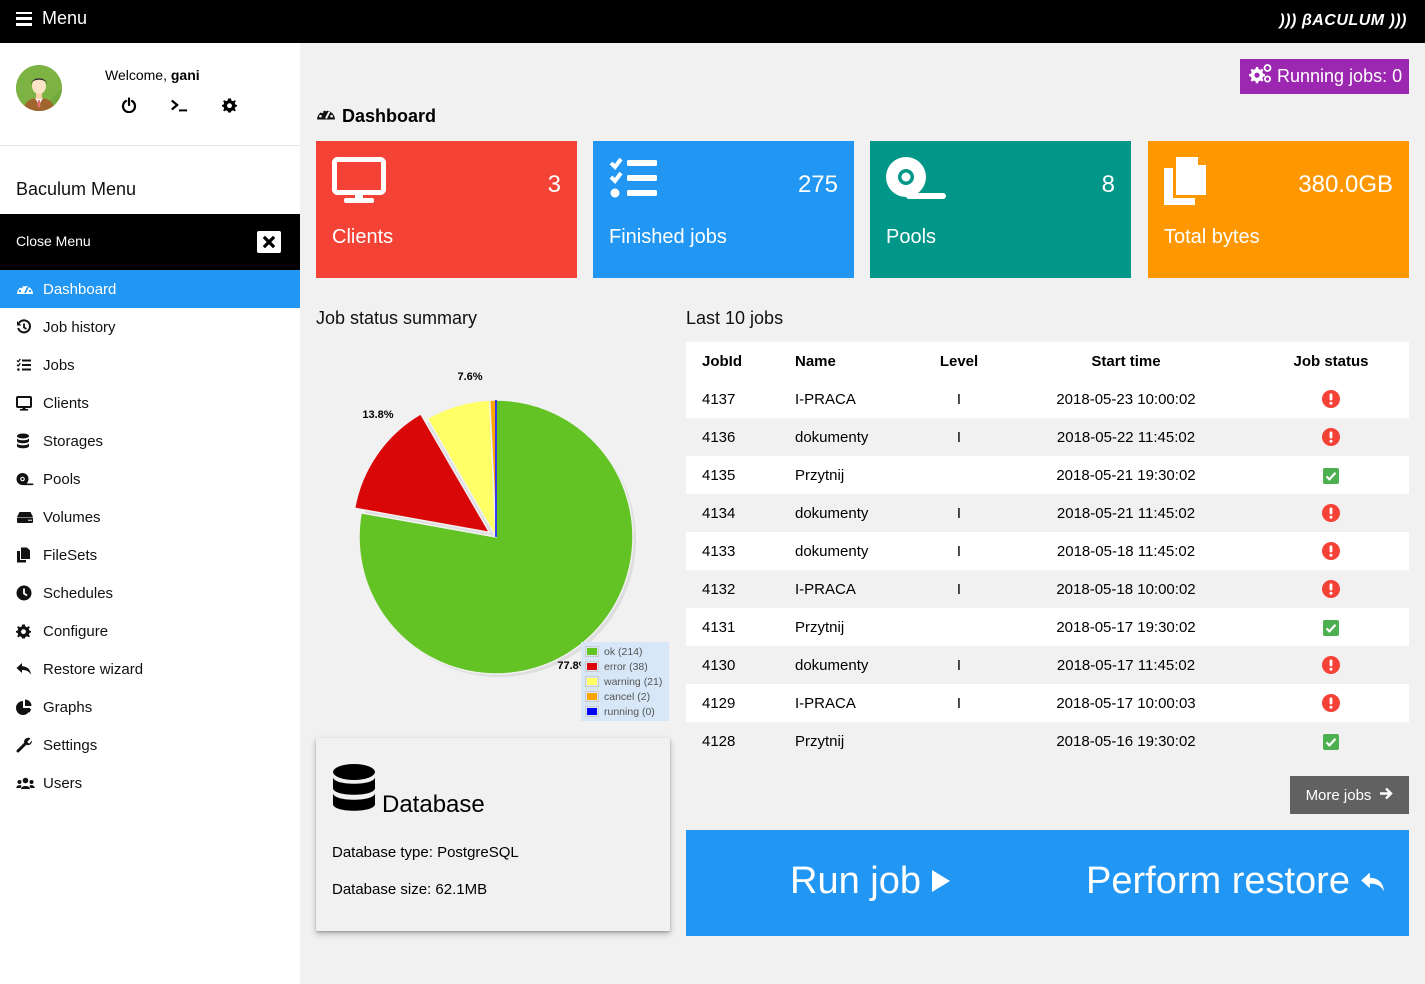  Describe the element at coordinates (150, 289) in the screenshot. I see `sidebar-item-dashboard: Dashboard` at that location.